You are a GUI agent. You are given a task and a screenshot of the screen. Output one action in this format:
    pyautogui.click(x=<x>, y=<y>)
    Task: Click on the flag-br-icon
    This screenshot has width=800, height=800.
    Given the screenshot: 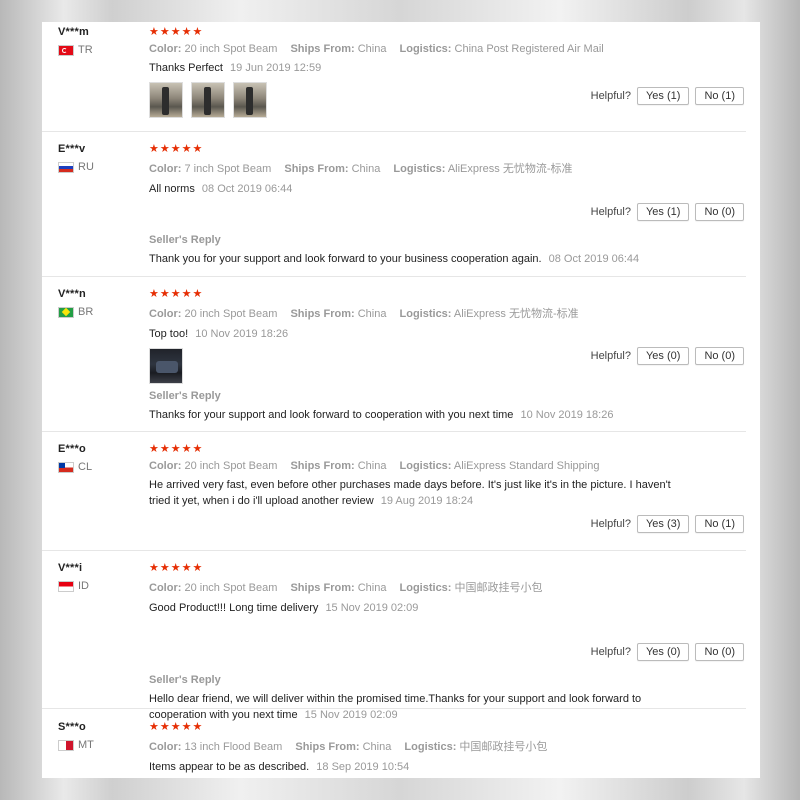 What is the action you would take?
    pyautogui.click(x=66, y=312)
    